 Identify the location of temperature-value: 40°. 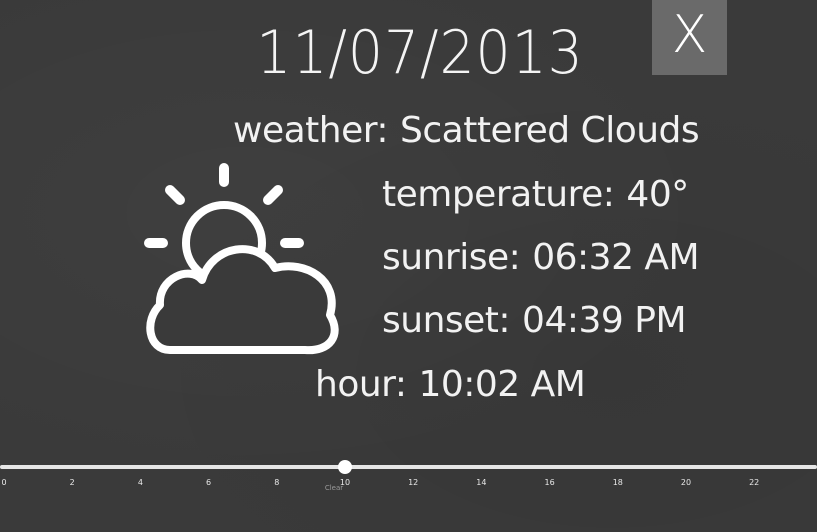
(657, 194).